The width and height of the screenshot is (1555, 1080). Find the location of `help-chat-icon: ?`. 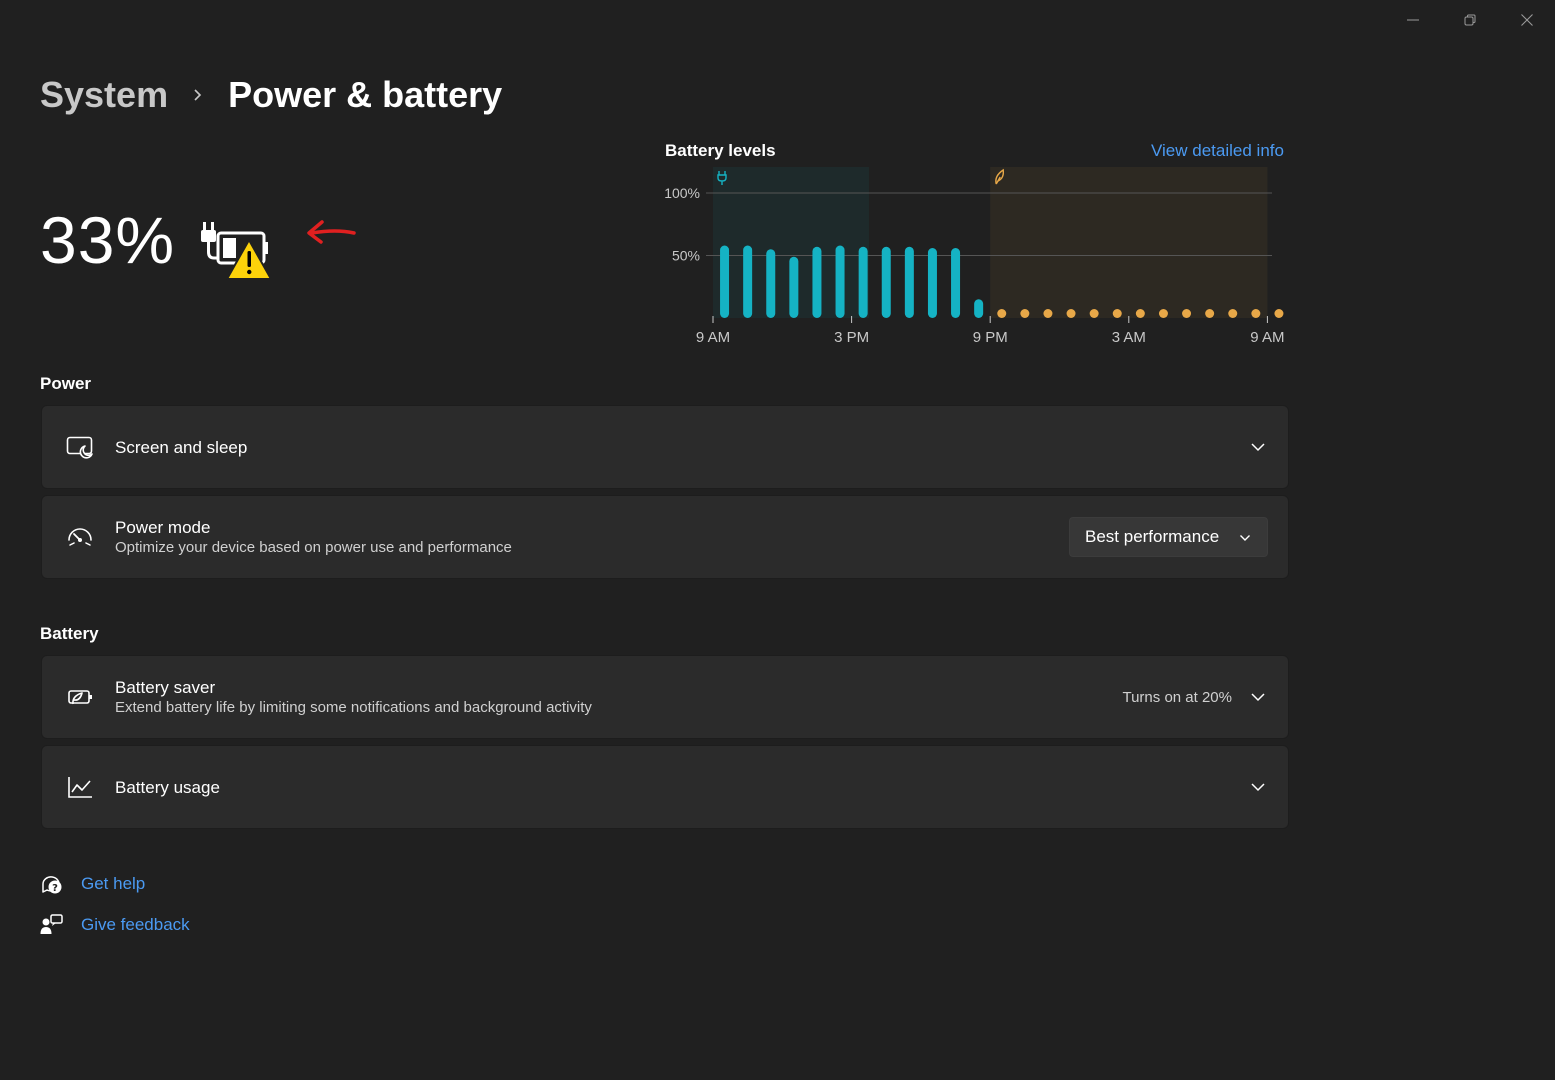

help-chat-icon: ? is located at coordinates (52, 884).